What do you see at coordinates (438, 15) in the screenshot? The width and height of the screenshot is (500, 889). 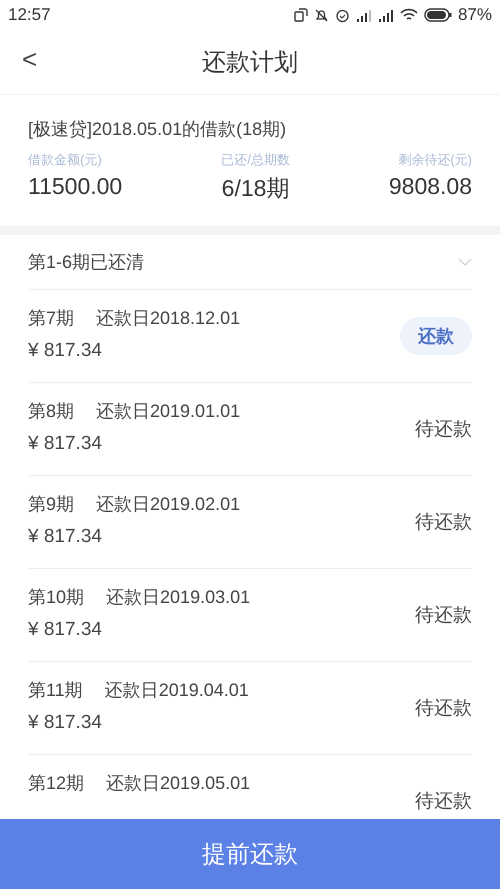 I see `battery-icon` at bounding box center [438, 15].